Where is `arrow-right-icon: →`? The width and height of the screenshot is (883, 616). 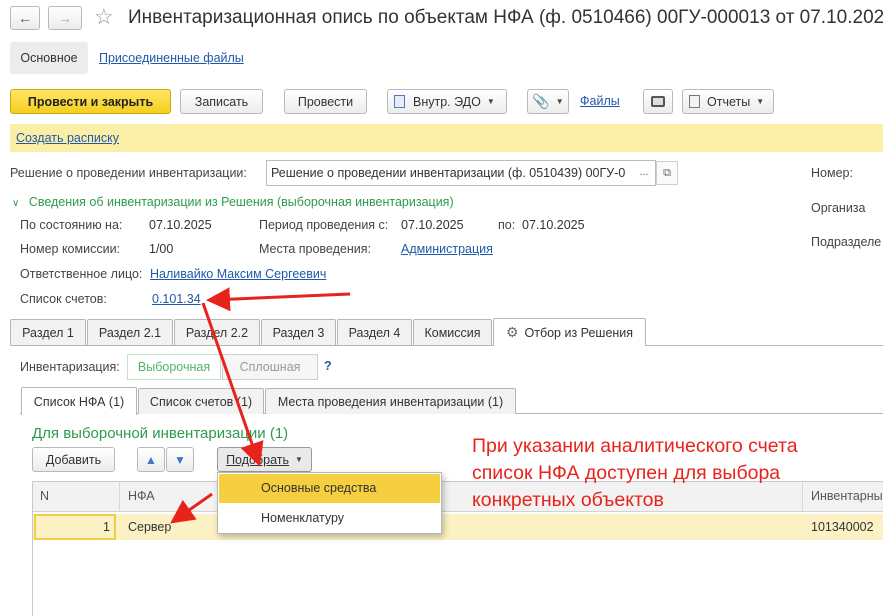 arrow-right-icon: → is located at coordinates (65, 18).